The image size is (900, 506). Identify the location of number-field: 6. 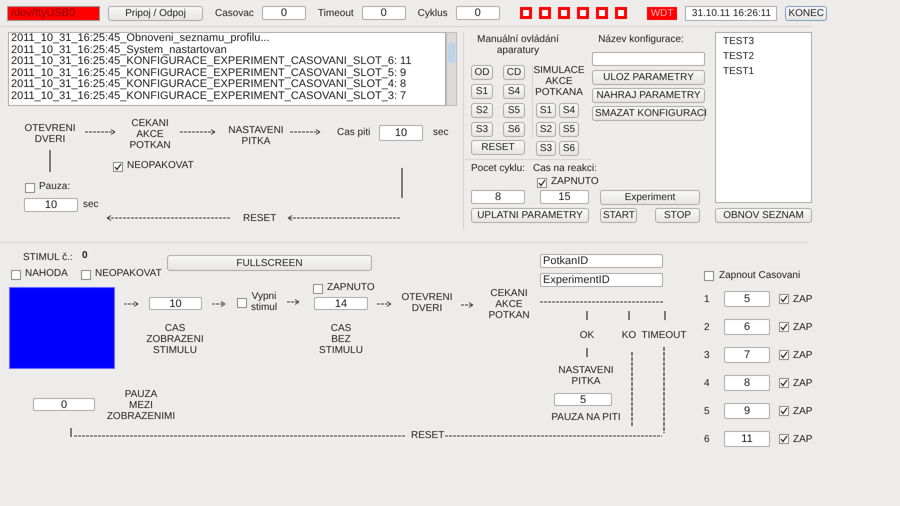
(747, 327).